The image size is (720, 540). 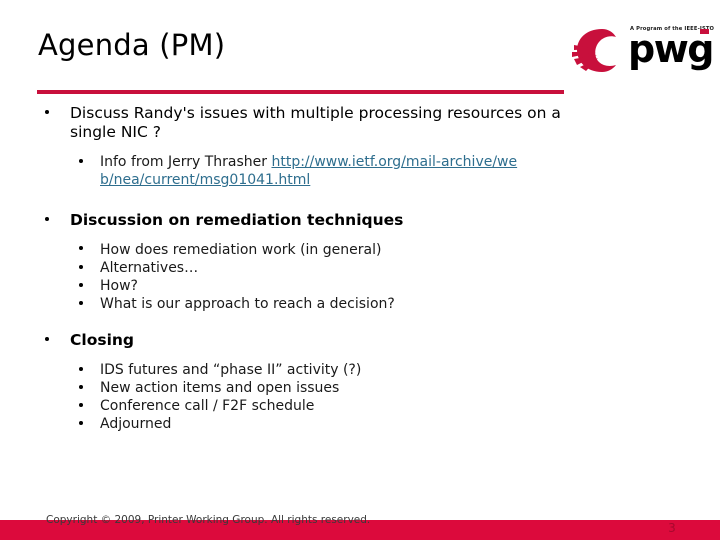 What do you see at coordinates (237, 220) in the screenshot?
I see `bullet-text: Discussion on remediation techniques` at bounding box center [237, 220].